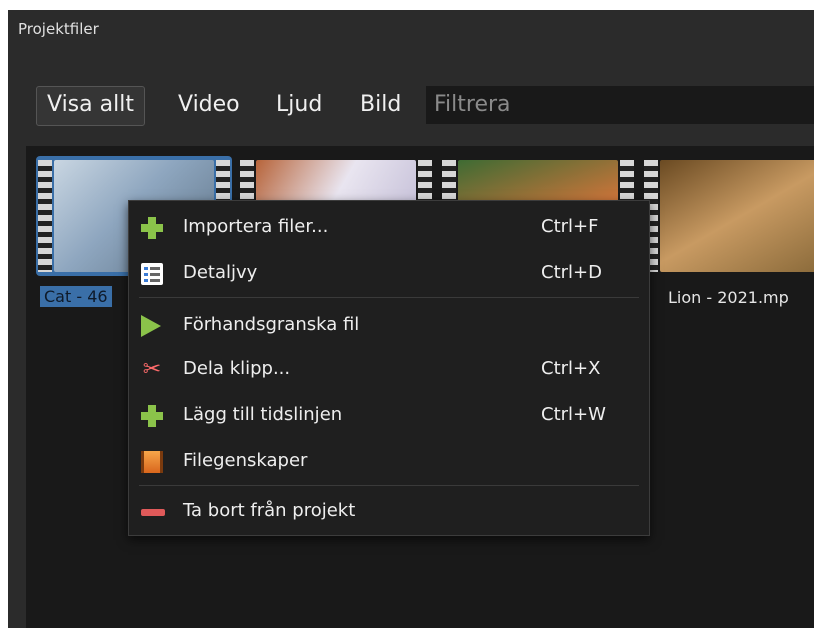 The width and height of the screenshot is (814, 628). What do you see at coordinates (209, 105) in the screenshot?
I see `filter-video-button: Video` at bounding box center [209, 105].